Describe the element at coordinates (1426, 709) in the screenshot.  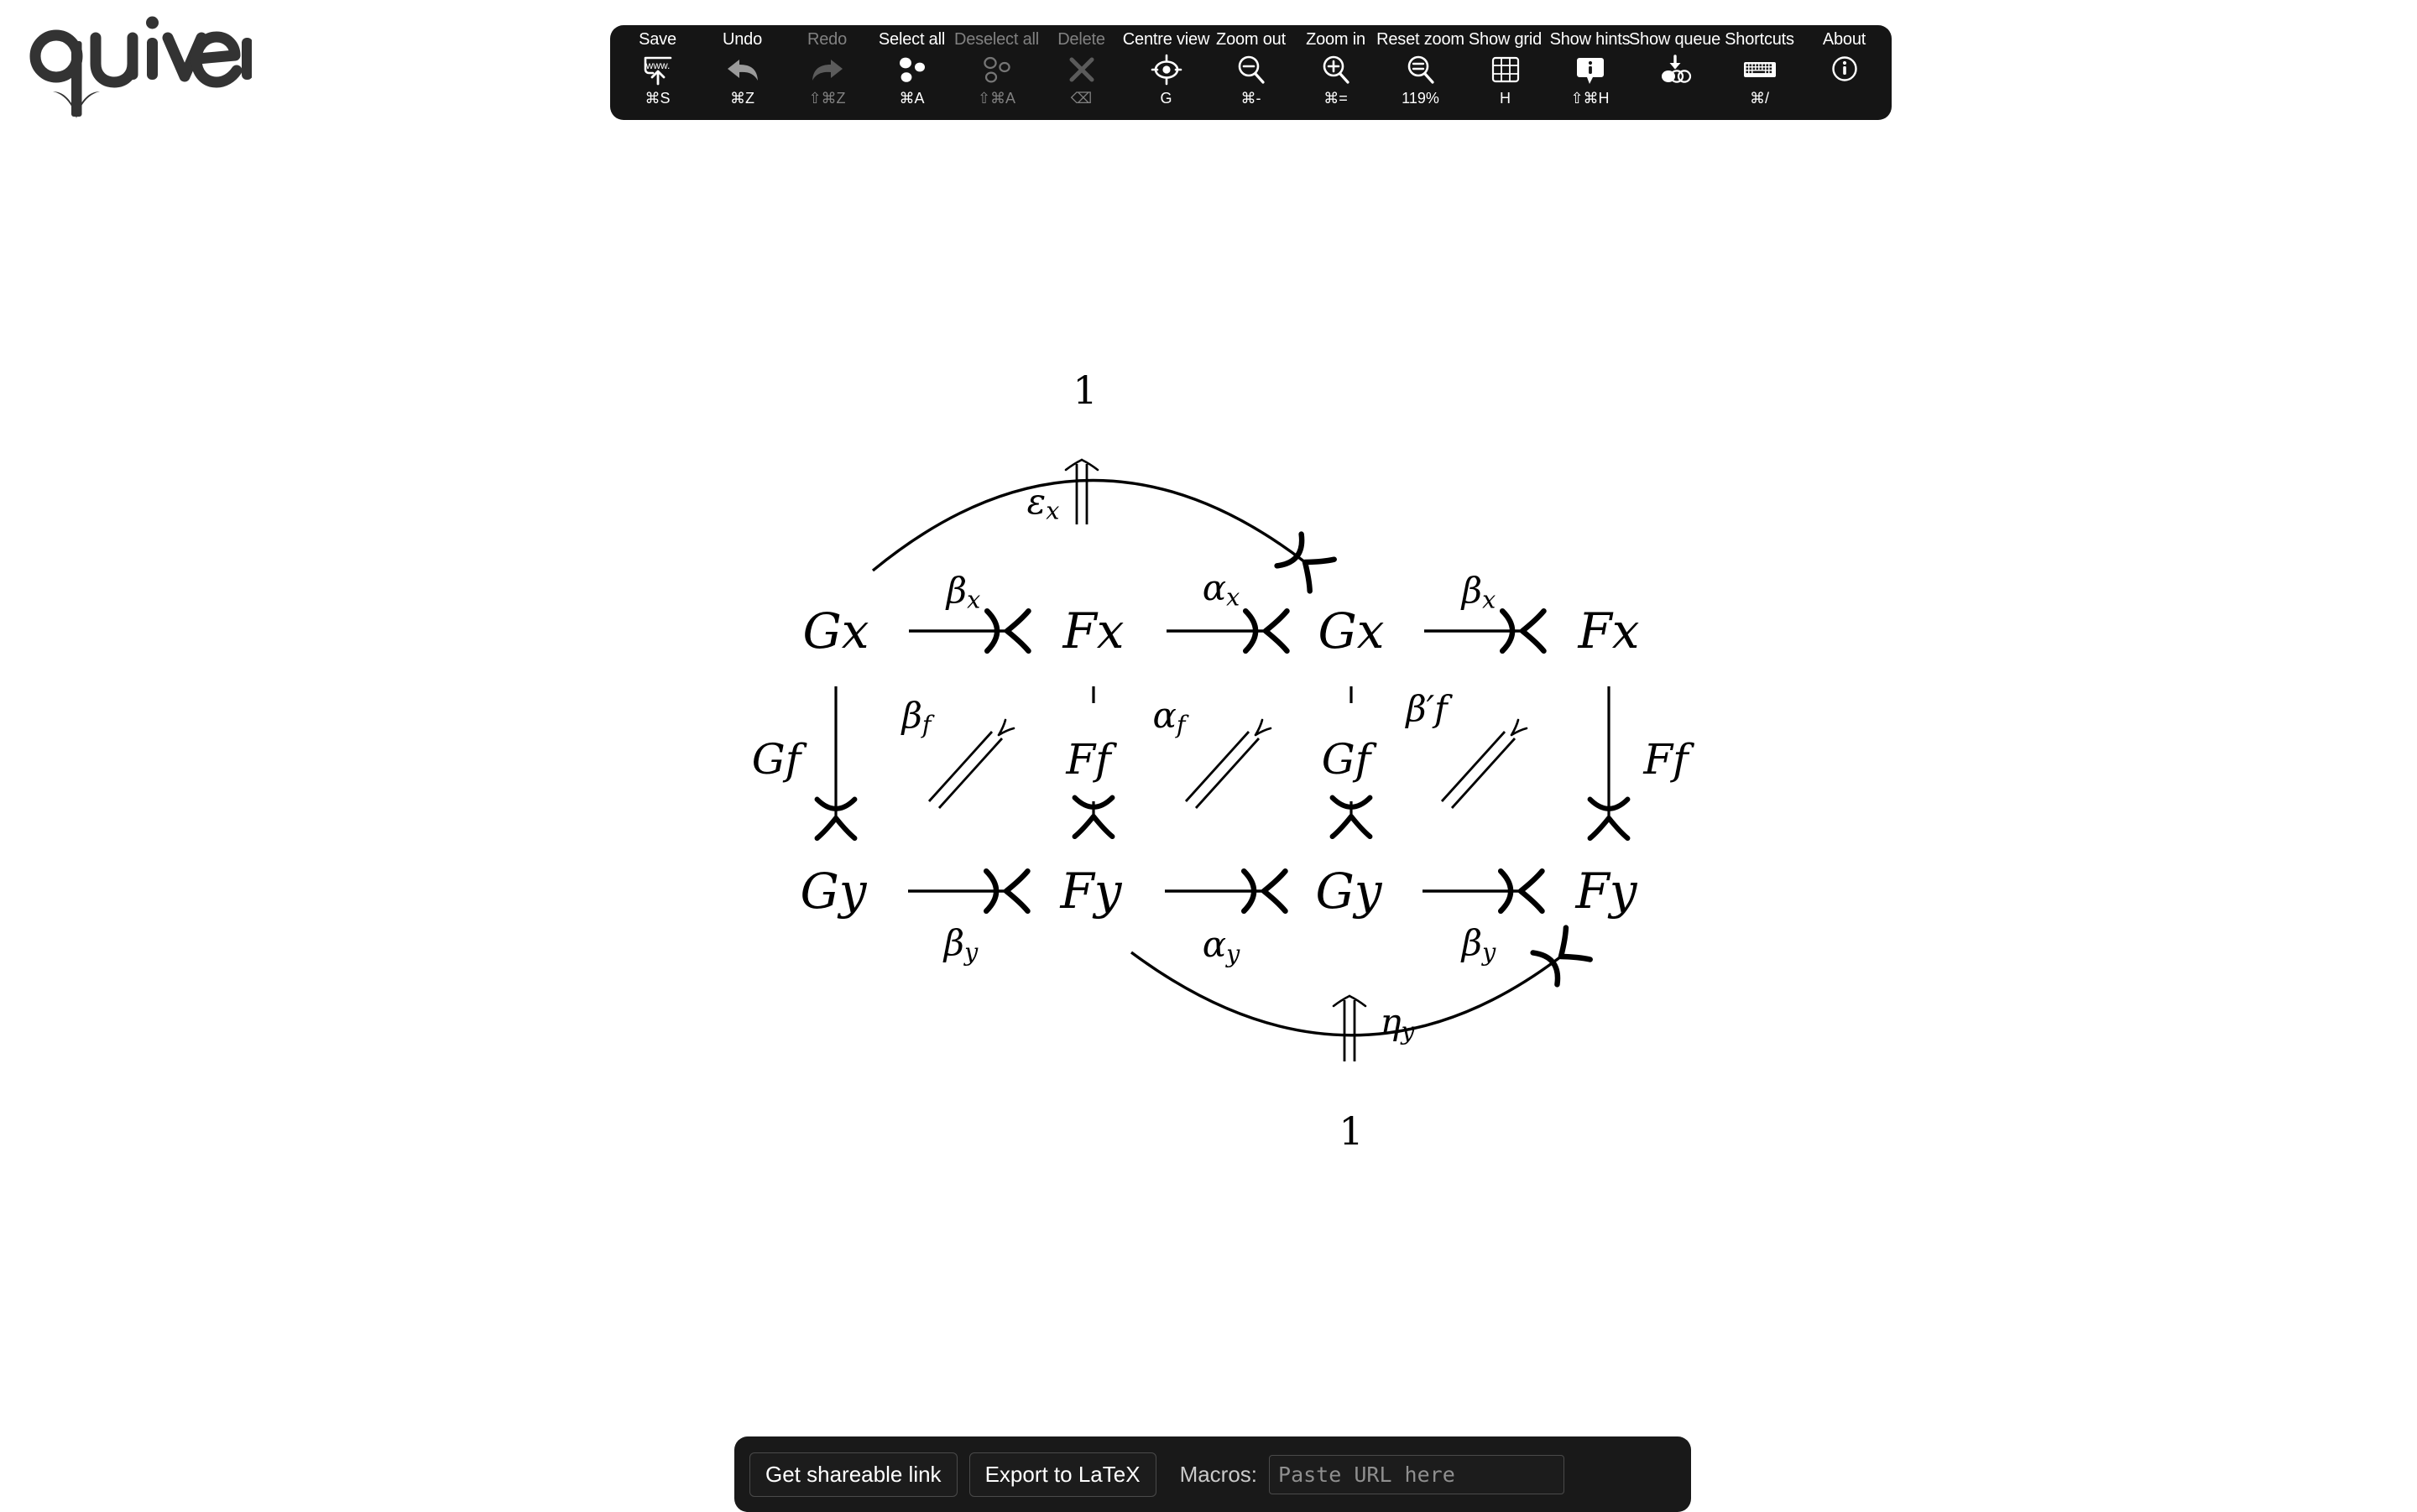
I see `two-cell-label: β′f` at that location.